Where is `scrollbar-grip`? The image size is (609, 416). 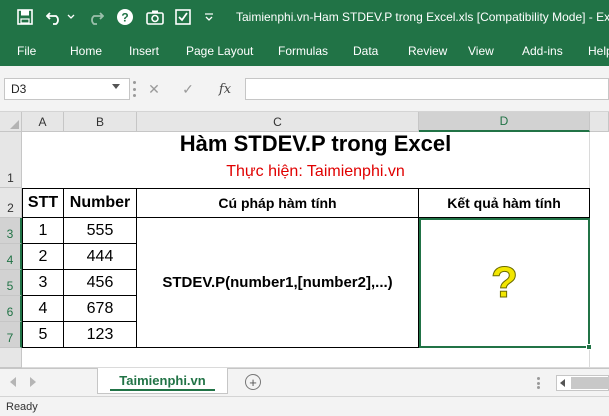 scrollbar-grip is located at coordinates (539, 383).